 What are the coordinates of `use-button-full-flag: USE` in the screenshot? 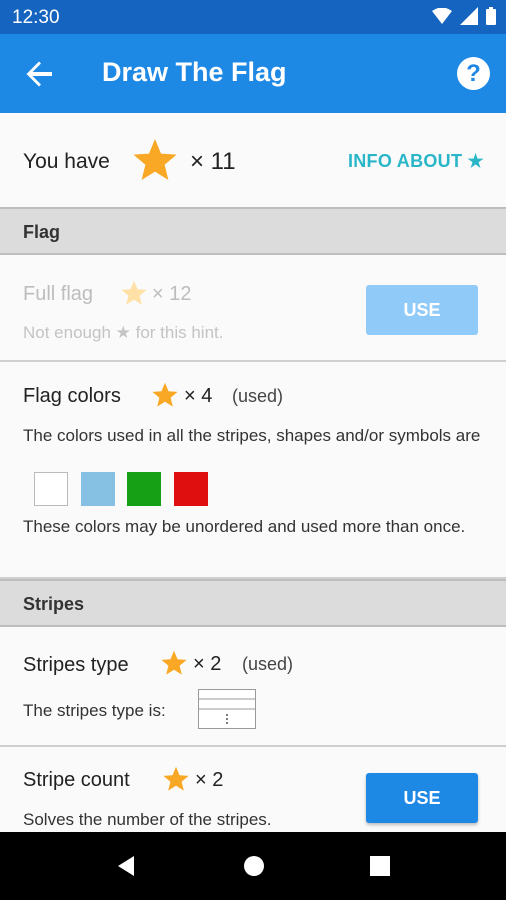 It's located at (422, 310).